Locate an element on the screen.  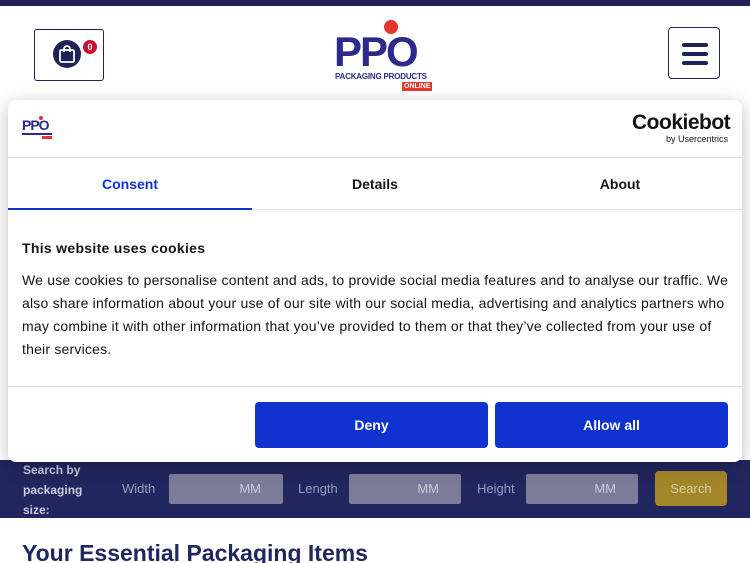
length-input: MM is located at coordinates (405, 489).